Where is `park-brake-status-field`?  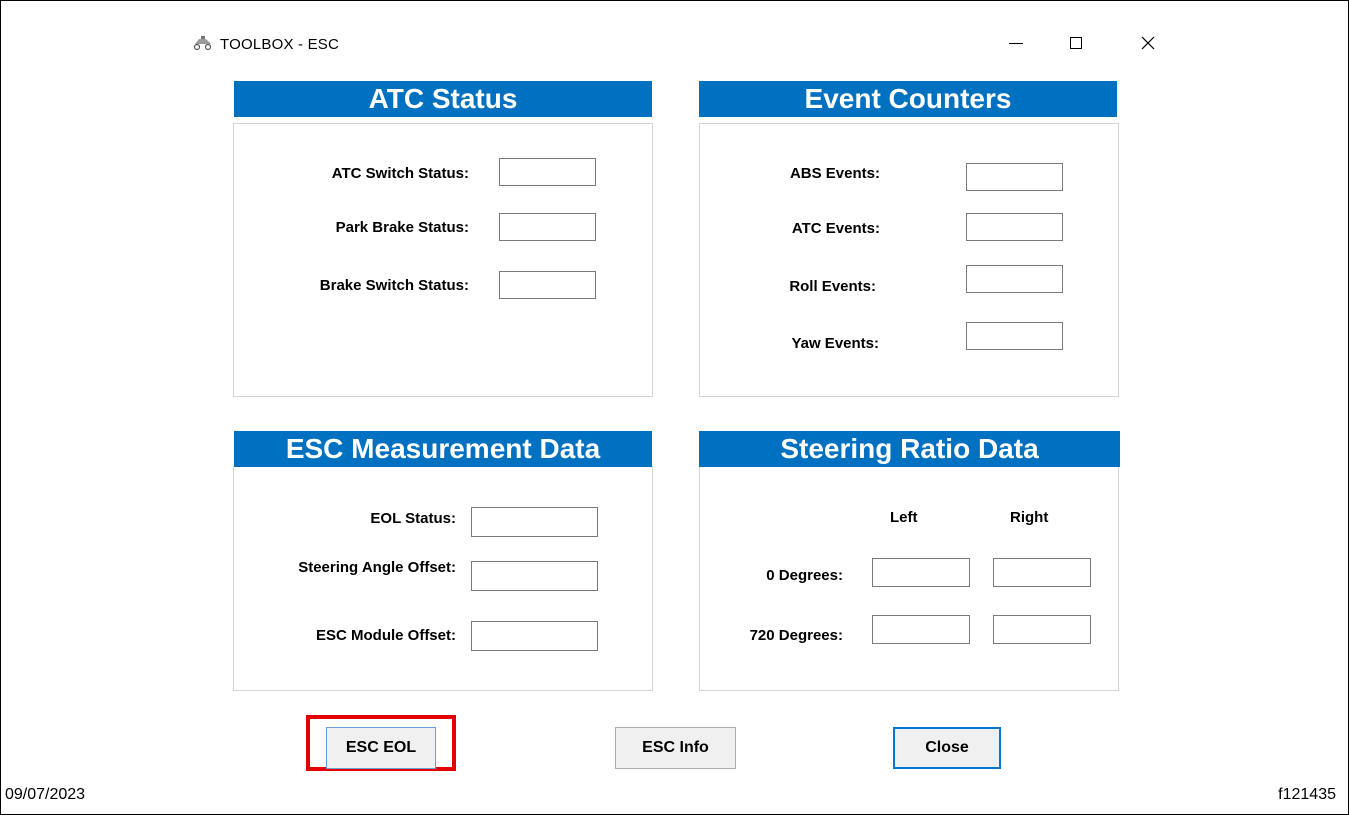 park-brake-status-field is located at coordinates (547, 227).